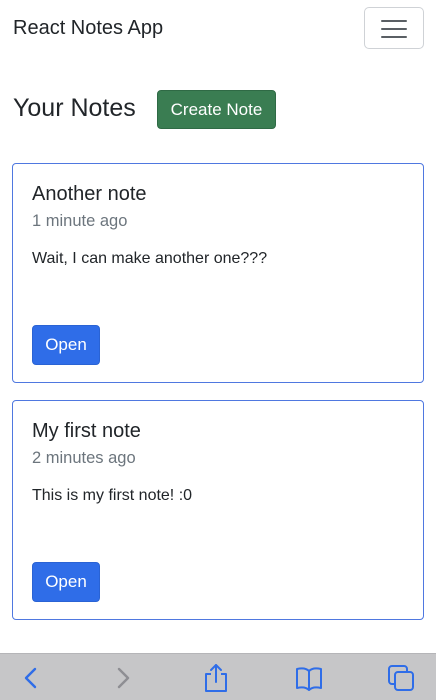  Describe the element at coordinates (80, 221) in the screenshot. I see `note-timestamp: 1 minute ago` at that location.